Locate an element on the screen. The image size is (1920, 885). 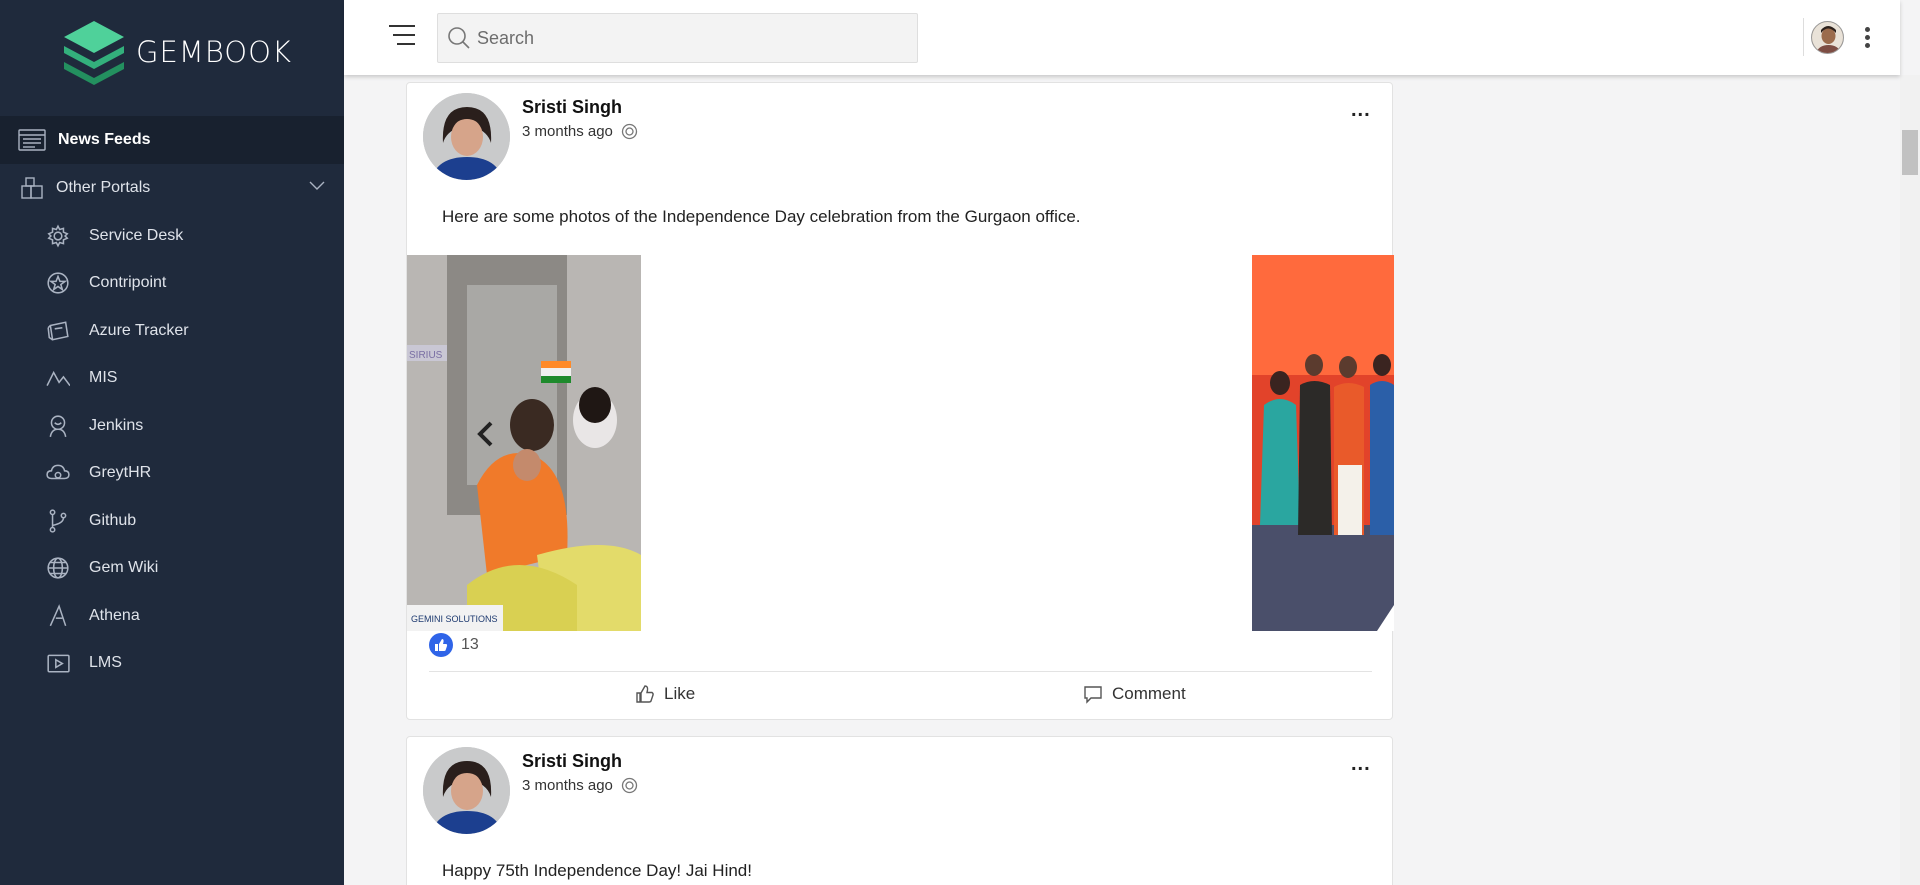
comment-button-label: Comment is located at coordinates (1149, 693).